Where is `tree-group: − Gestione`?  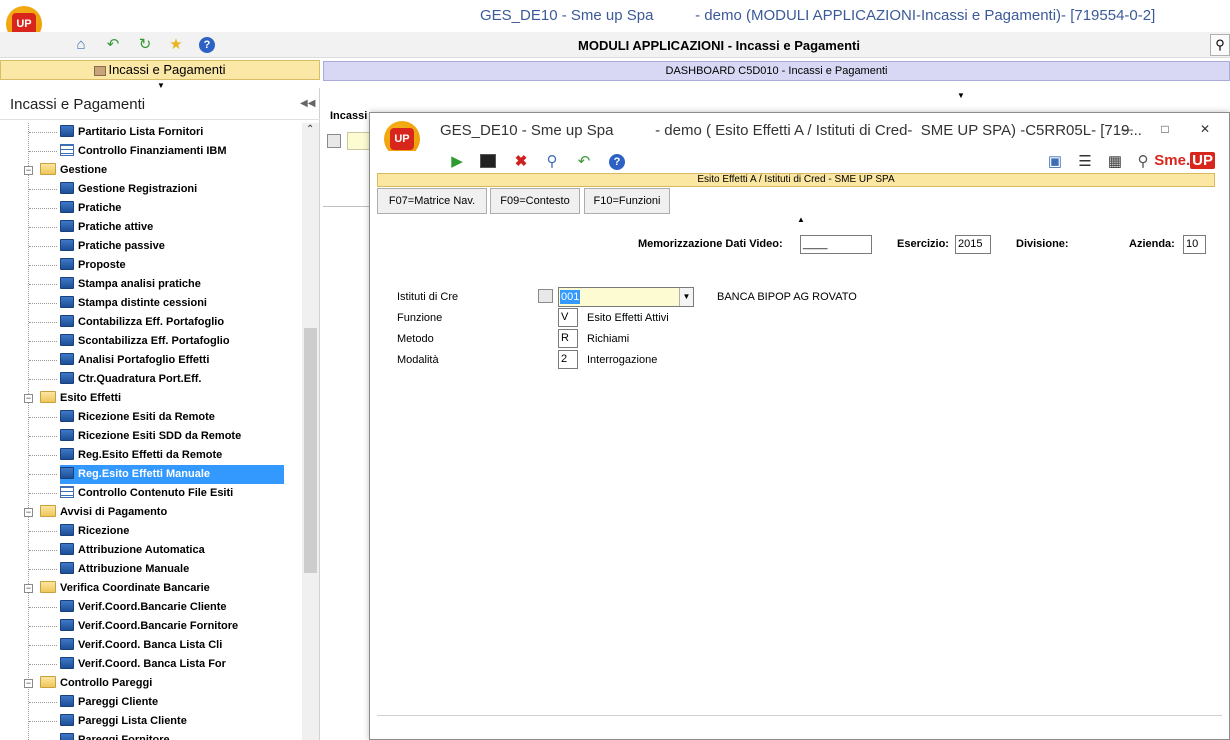 tree-group: − Gestione is located at coordinates (65, 170).